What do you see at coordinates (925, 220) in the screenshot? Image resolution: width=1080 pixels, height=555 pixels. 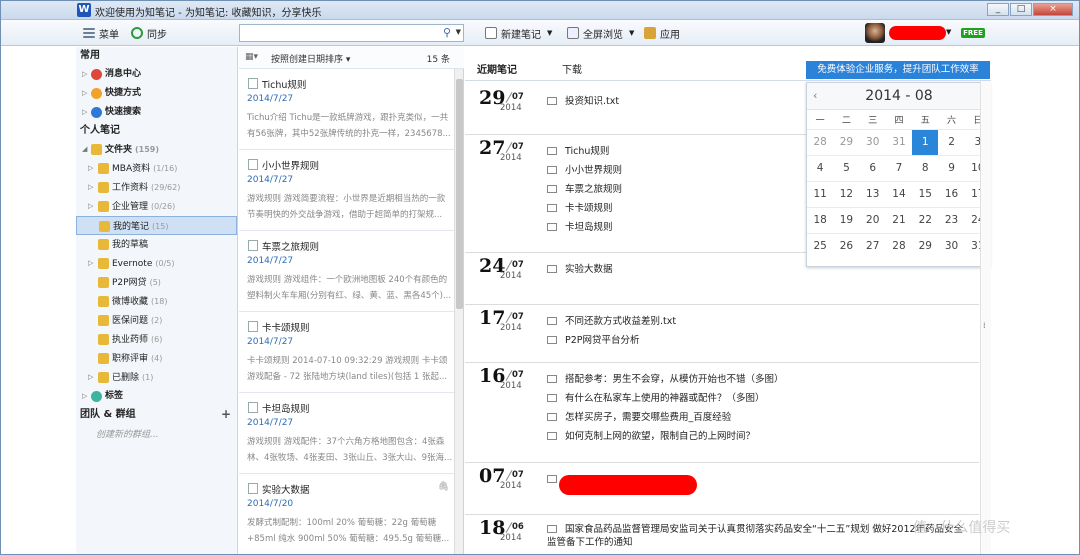 I see `calendar-day: 22` at bounding box center [925, 220].